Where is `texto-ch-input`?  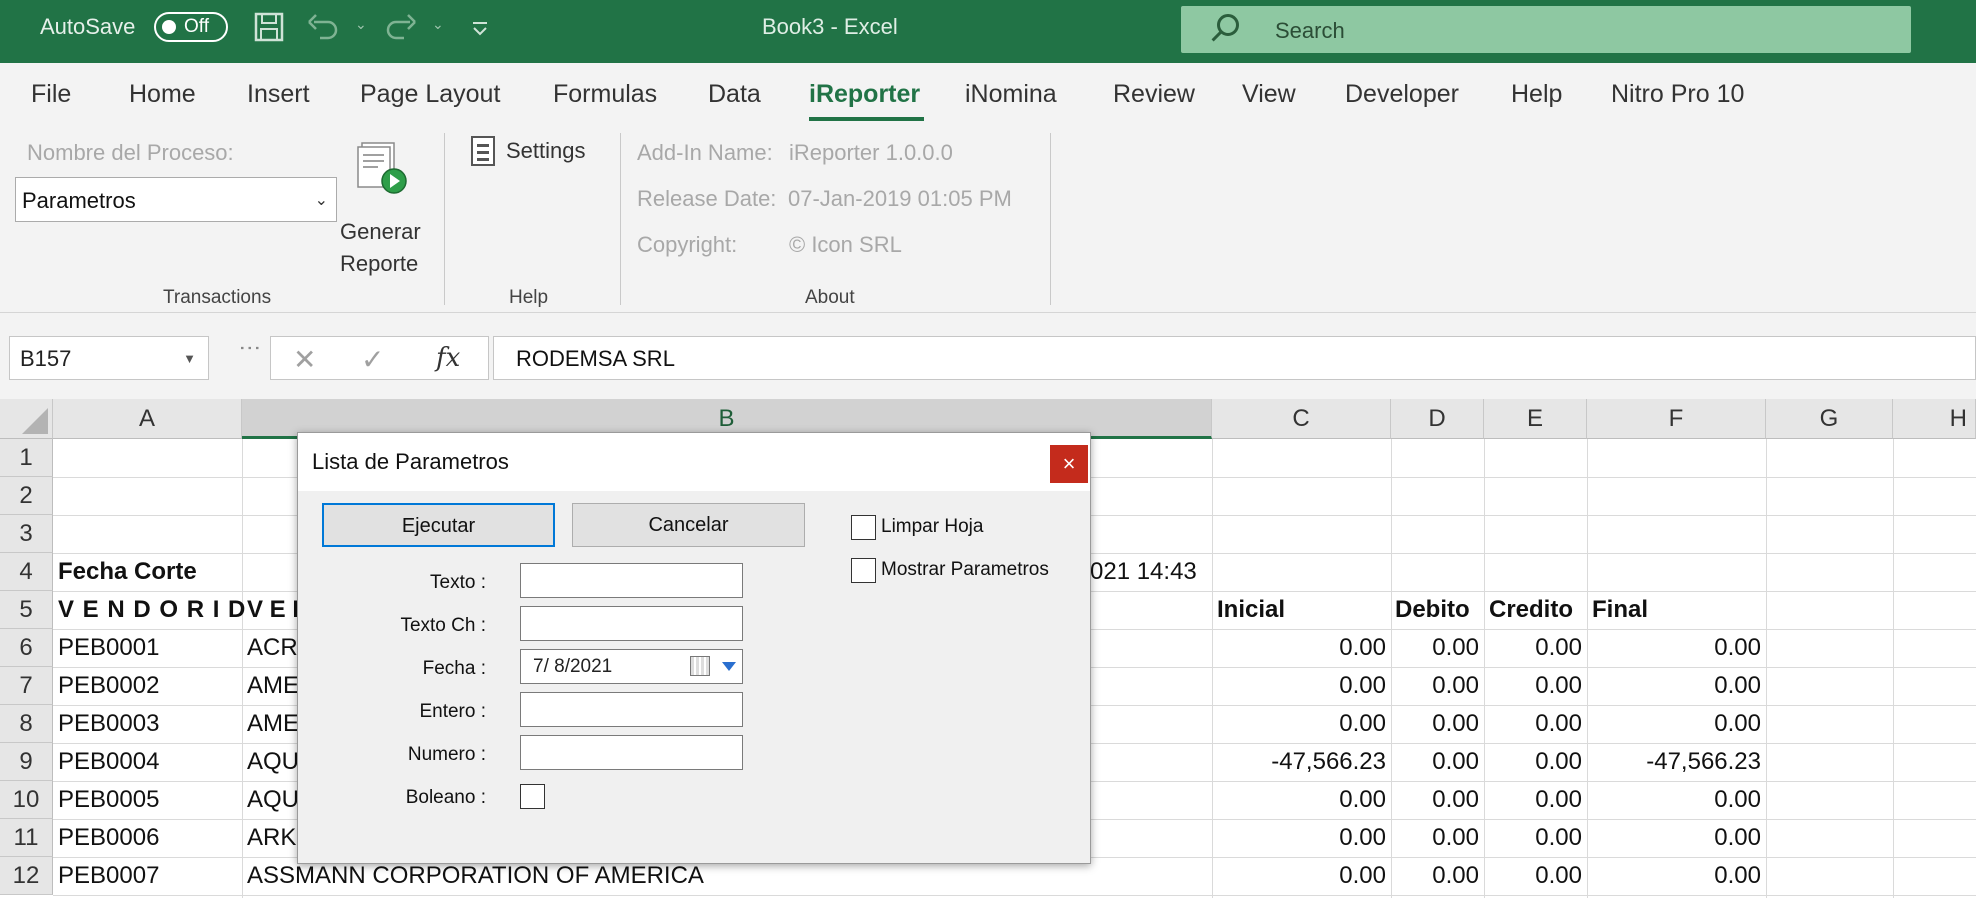 texto-ch-input is located at coordinates (631, 623).